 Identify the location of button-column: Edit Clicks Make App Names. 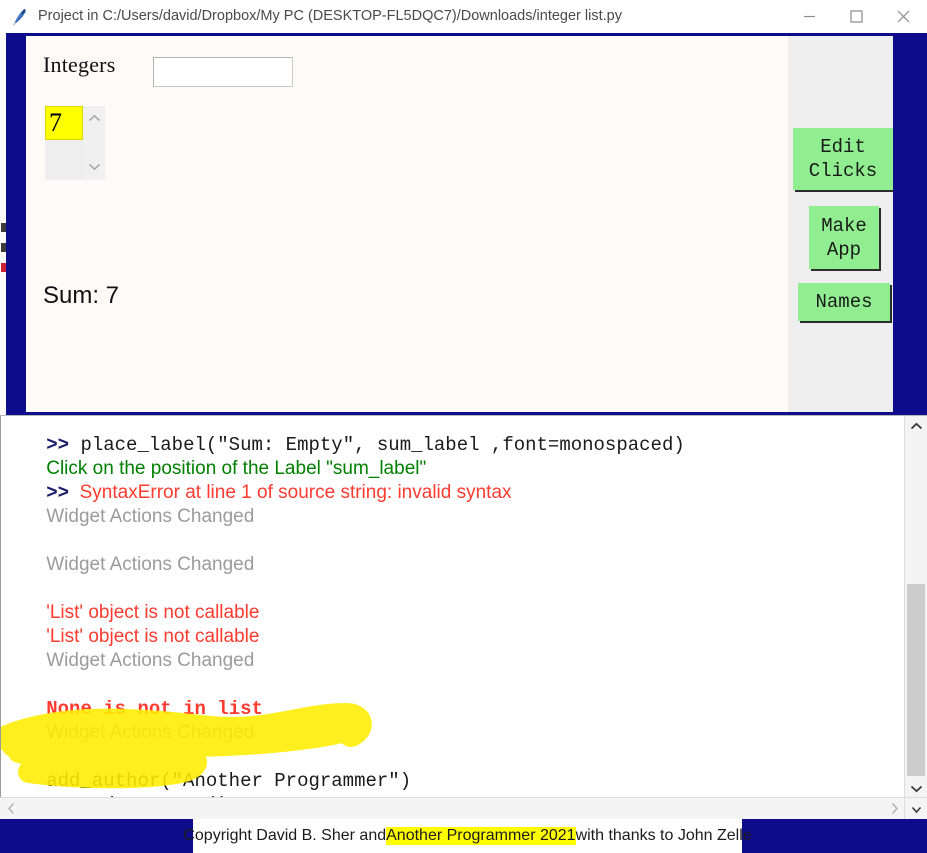
(840, 224).